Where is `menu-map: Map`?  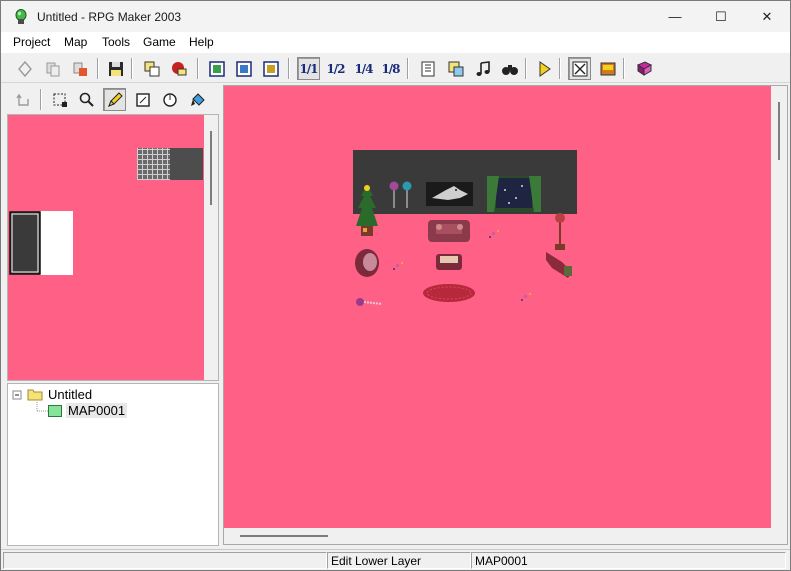 menu-map: Map is located at coordinates (75, 42).